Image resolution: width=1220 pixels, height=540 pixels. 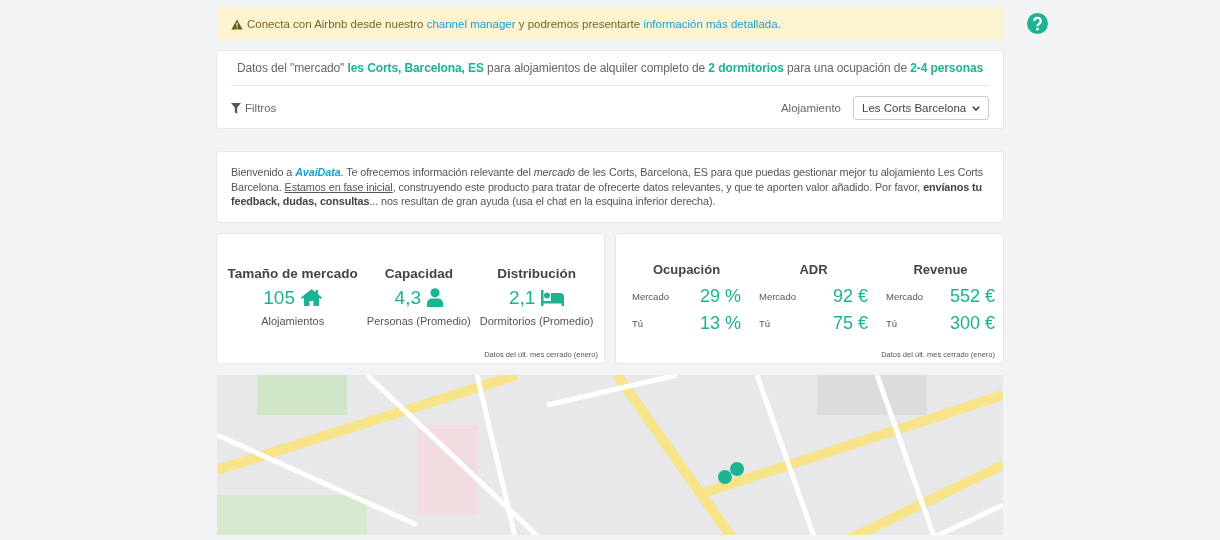 What do you see at coordinates (850, 323) in the screenshot?
I see `metric-value: 75 €` at bounding box center [850, 323].